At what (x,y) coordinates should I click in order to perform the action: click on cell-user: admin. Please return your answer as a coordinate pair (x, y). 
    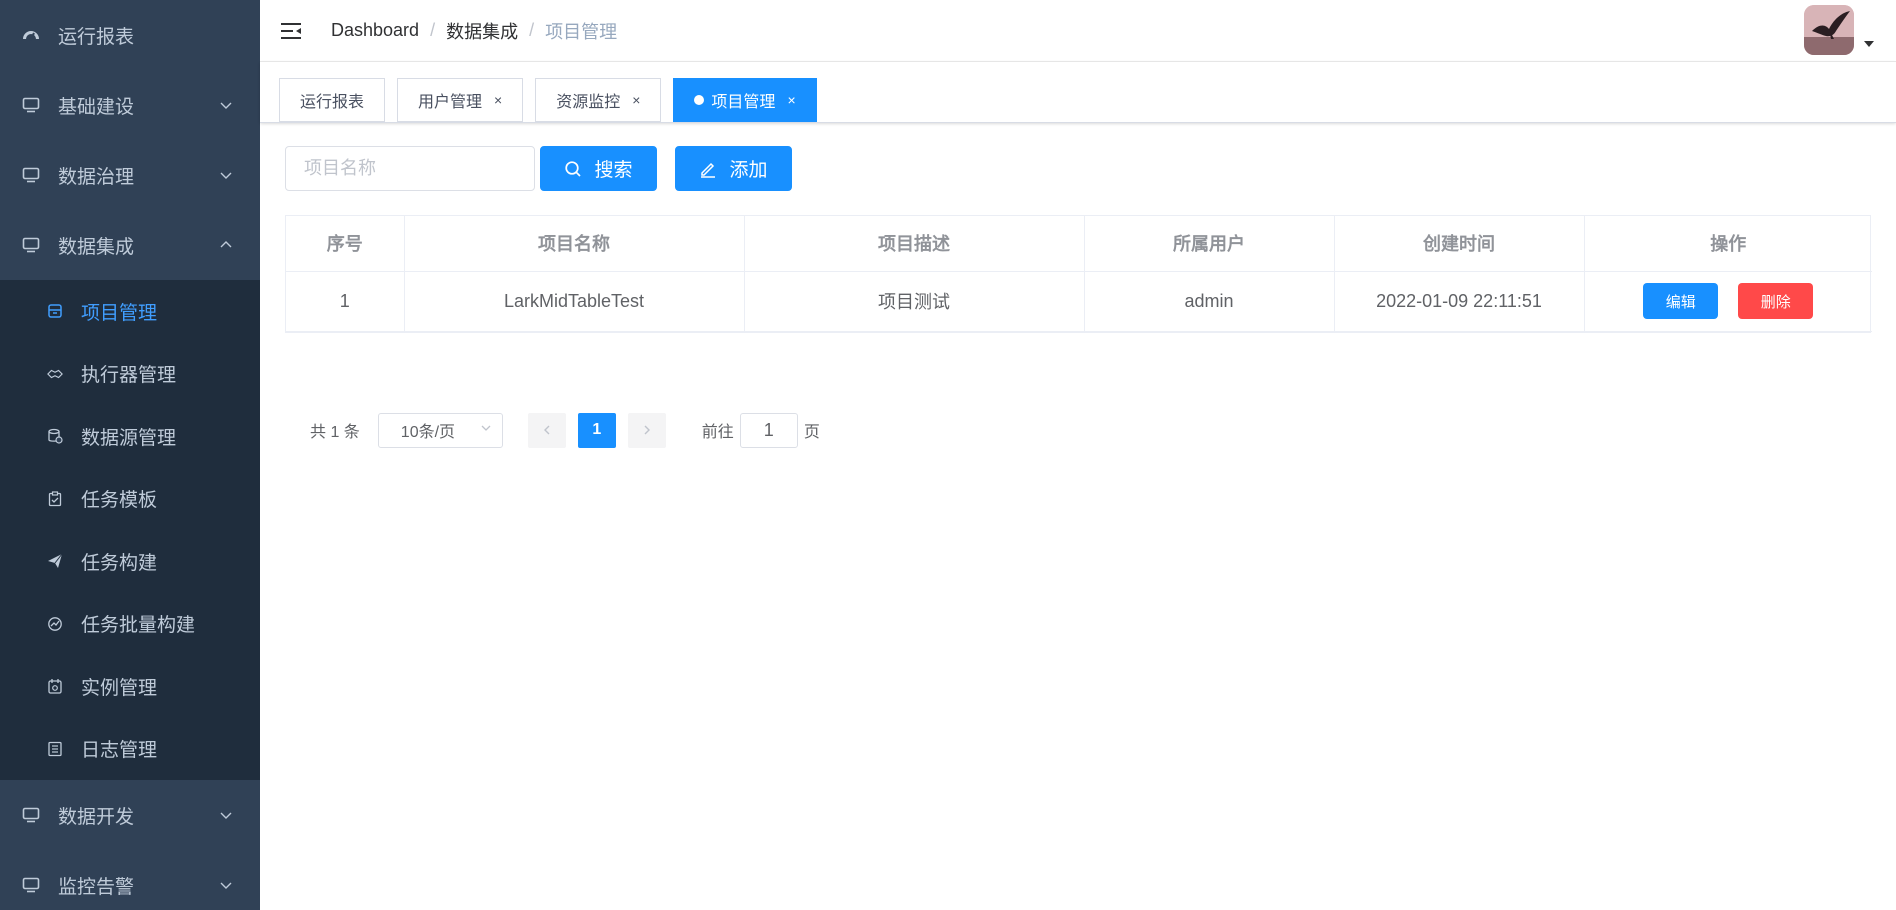
    Looking at the image, I should click on (1209, 301).